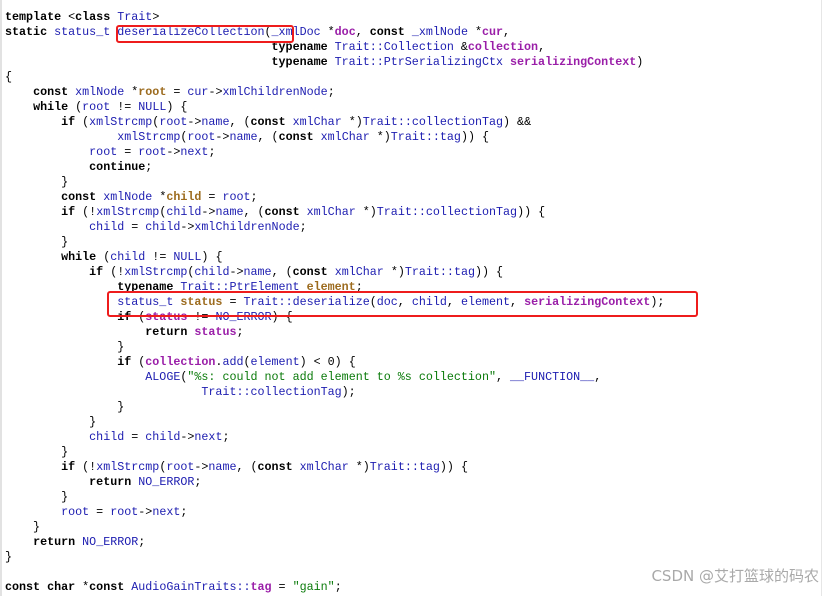 This screenshot has width=833, height=596. I want to click on code-token: collection, so click(180, 362).